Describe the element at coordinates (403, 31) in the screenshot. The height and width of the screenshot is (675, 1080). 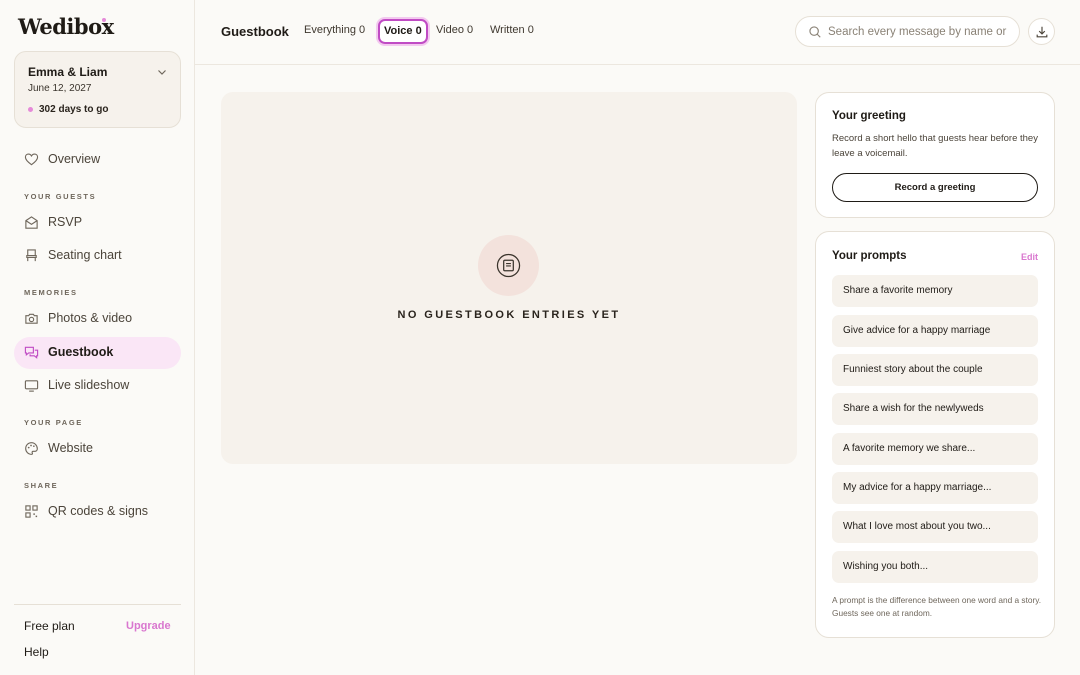
I see `tab-voice: Voice 0` at that location.